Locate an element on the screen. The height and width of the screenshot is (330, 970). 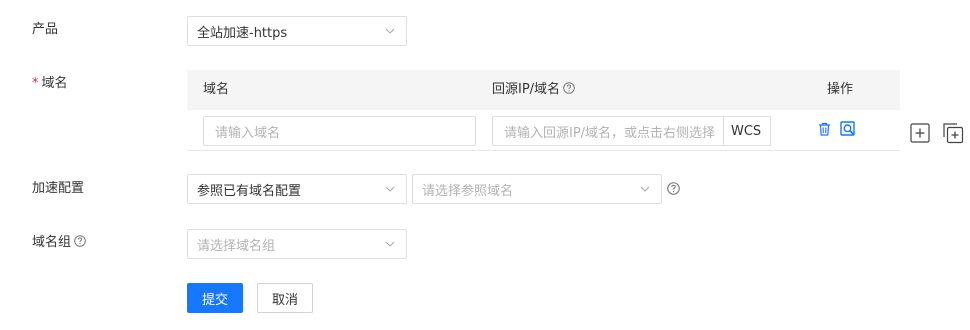
column-header-domain: 域名 is located at coordinates (216, 89).